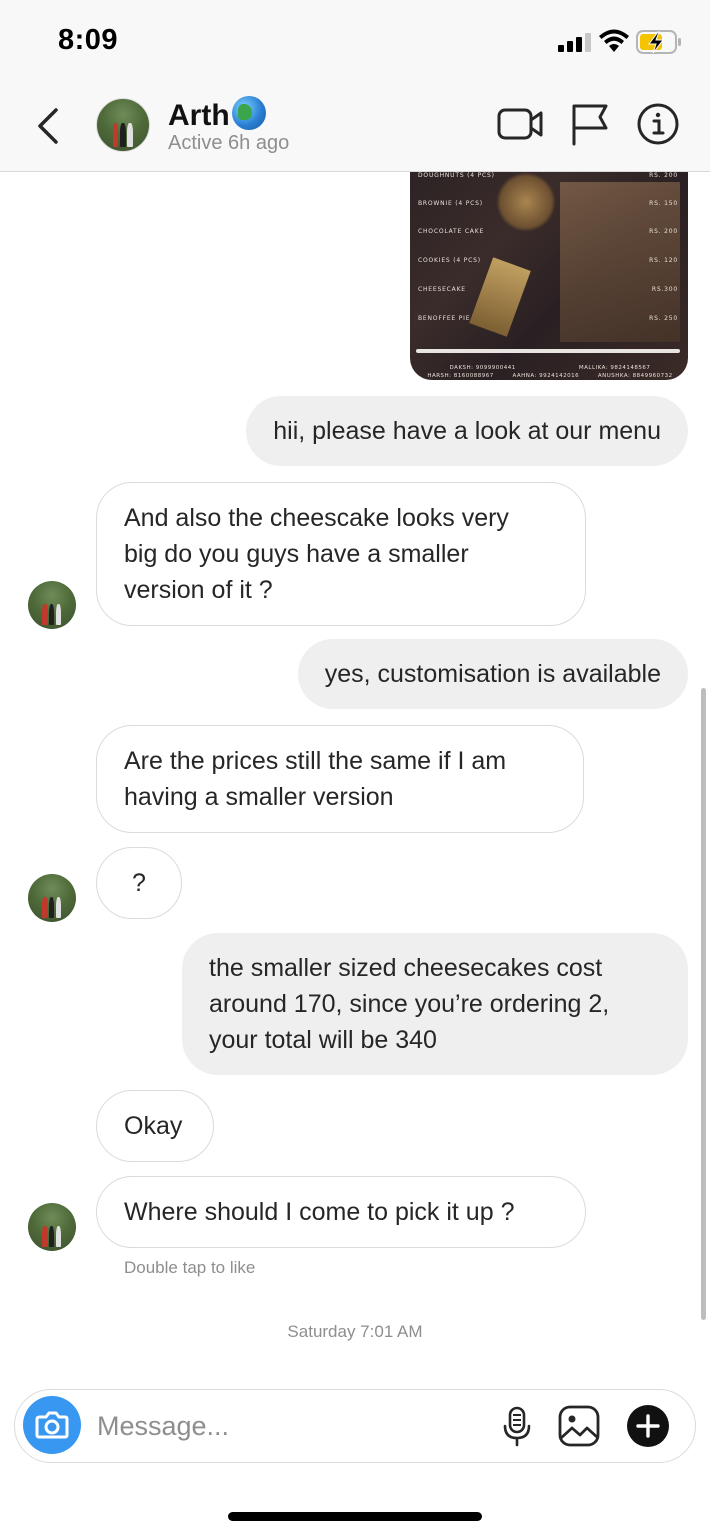 The width and height of the screenshot is (710, 1536). What do you see at coordinates (123, 125) in the screenshot?
I see `contact-avatar` at bounding box center [123, 125].